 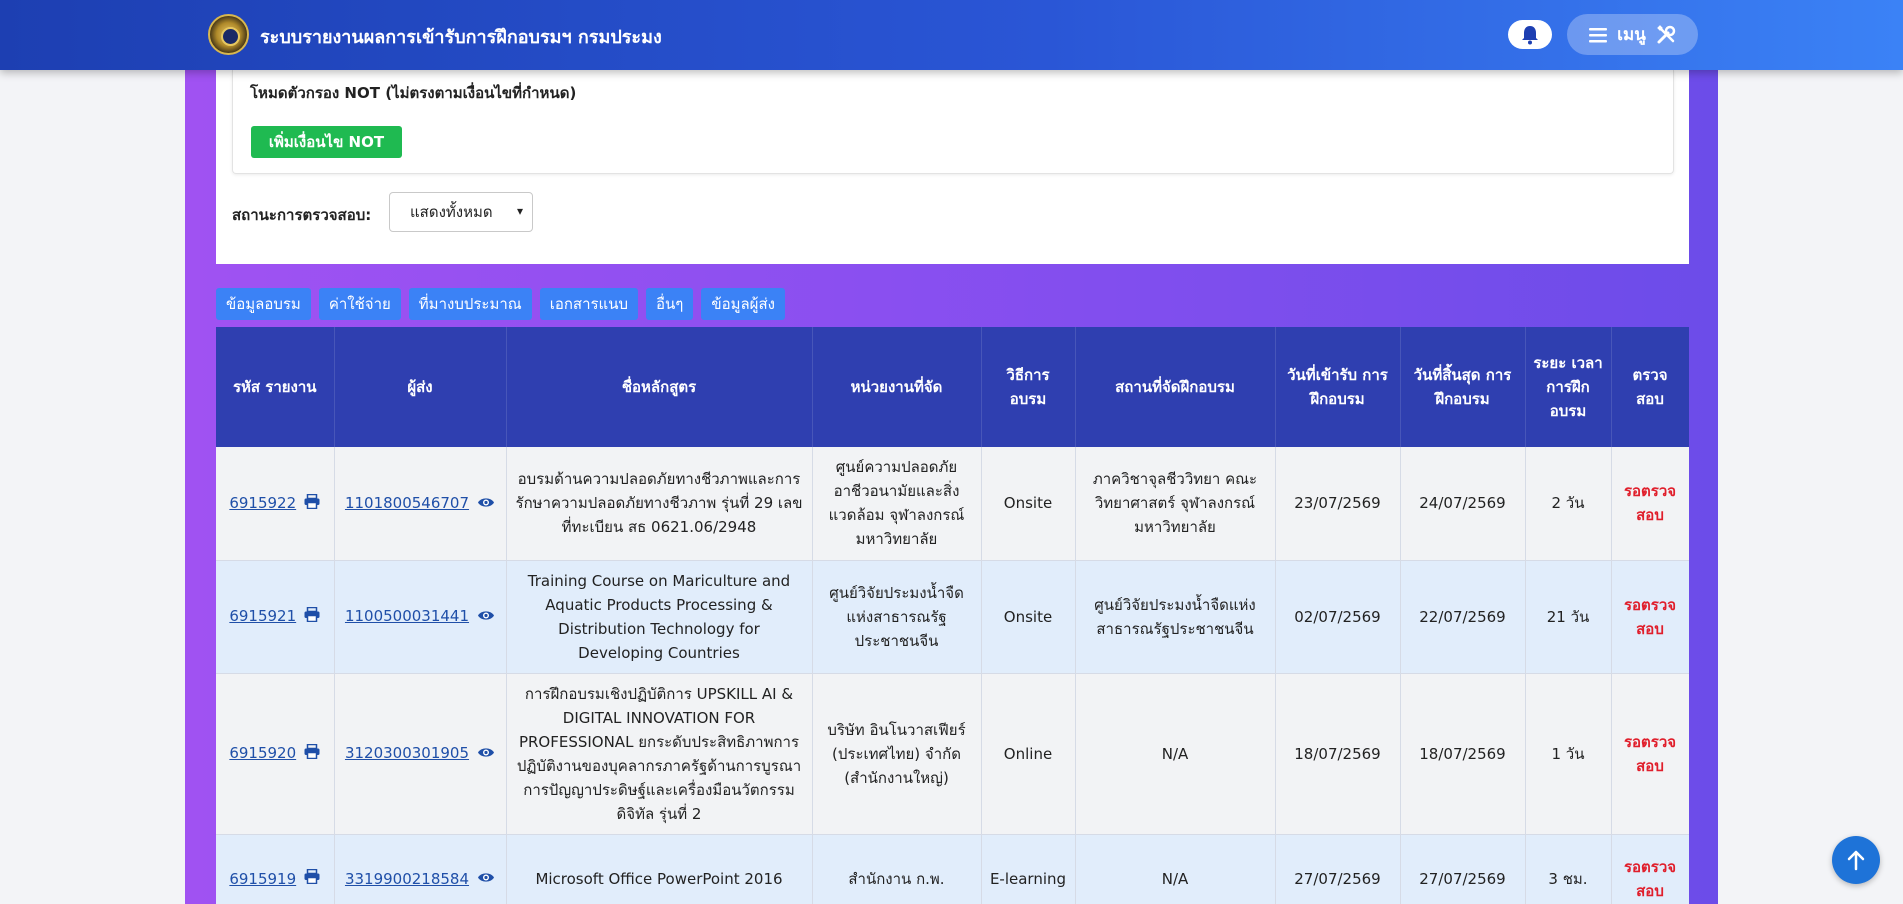 I want to click on bell-icon, so click(x=1530, y=34).